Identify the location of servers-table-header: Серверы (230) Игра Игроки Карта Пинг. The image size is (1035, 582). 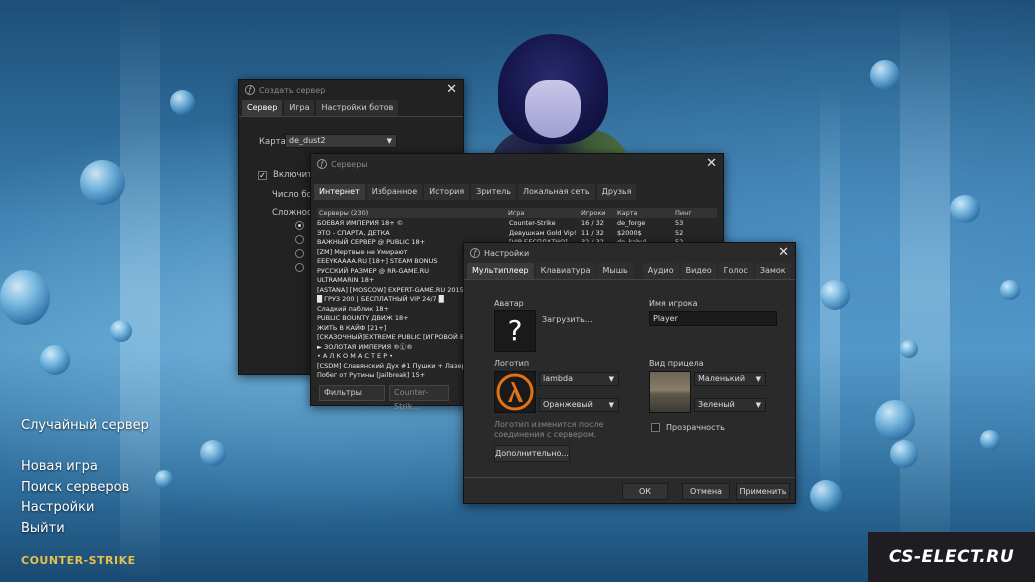
(517, 213).